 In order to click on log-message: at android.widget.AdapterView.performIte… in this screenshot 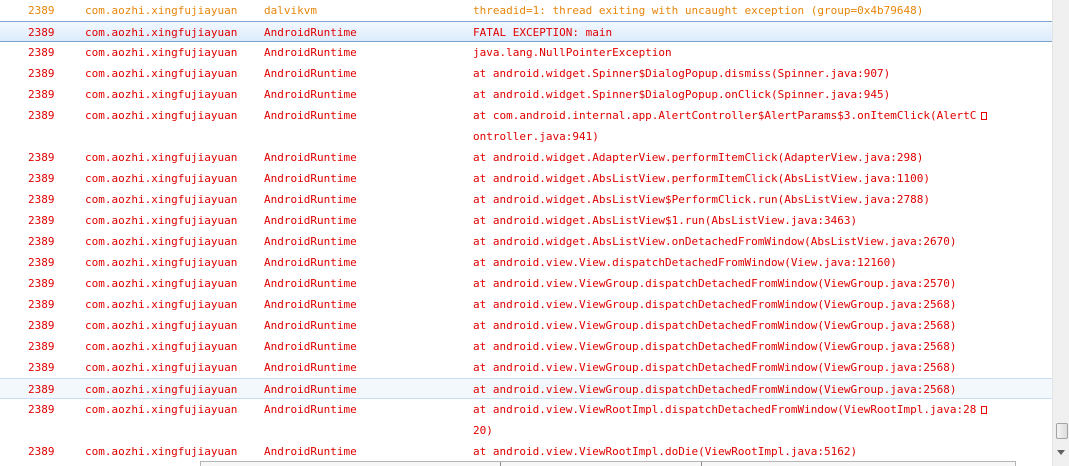, I will do `click(753, 157)`.